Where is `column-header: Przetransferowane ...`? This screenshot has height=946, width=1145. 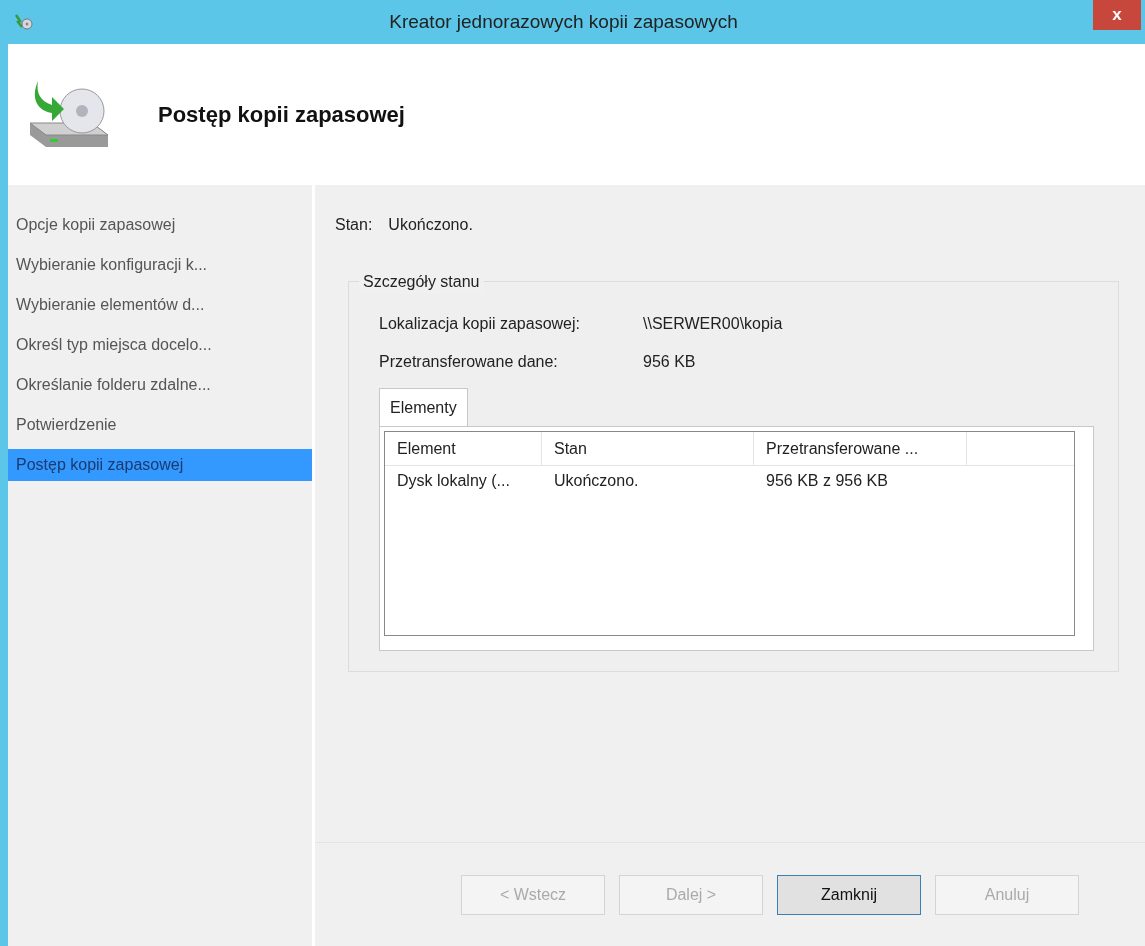
column-header: Przetransferowane ... is located at coordinates (860, 448).